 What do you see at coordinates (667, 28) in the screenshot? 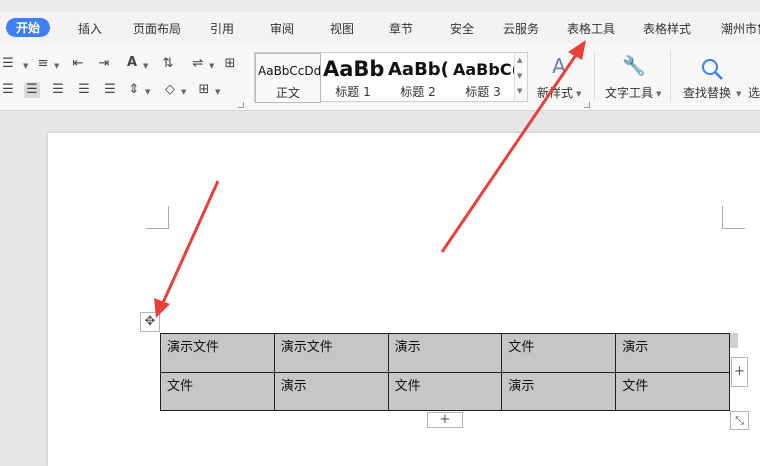
I see `tab-table-style: 表格样式` at bounding box center [667, 28].